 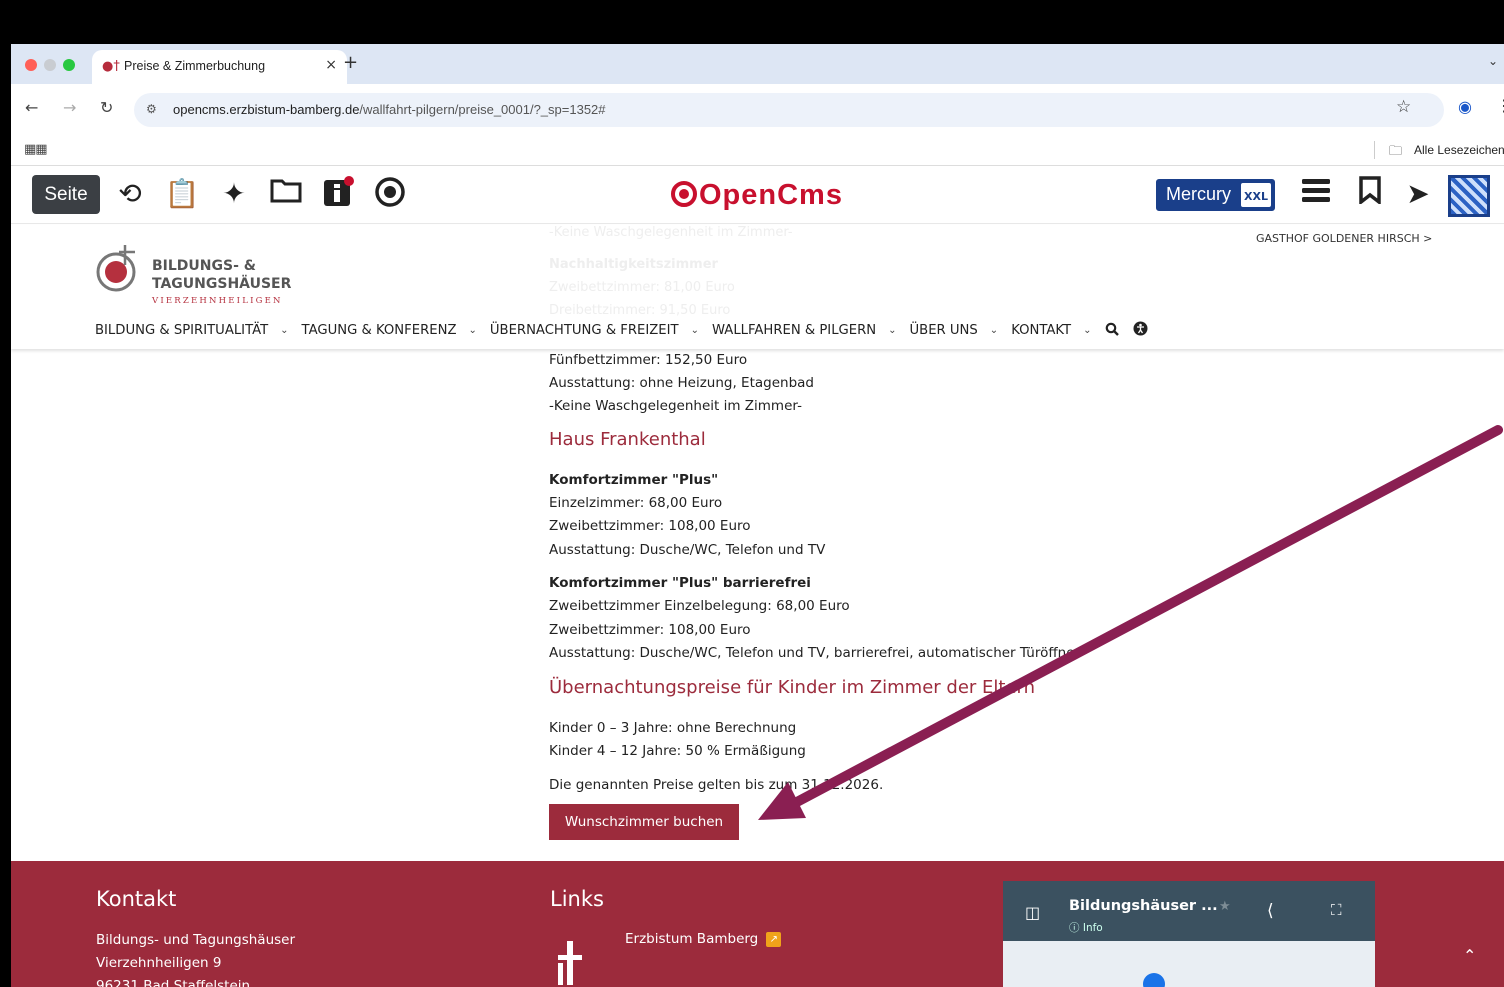 What do you see at coordinates (687, 550) in the screenshot?
I see `price-line: Ausstattung: Dusche/WC, Telefon und TV` at bounding box center [687, 550].